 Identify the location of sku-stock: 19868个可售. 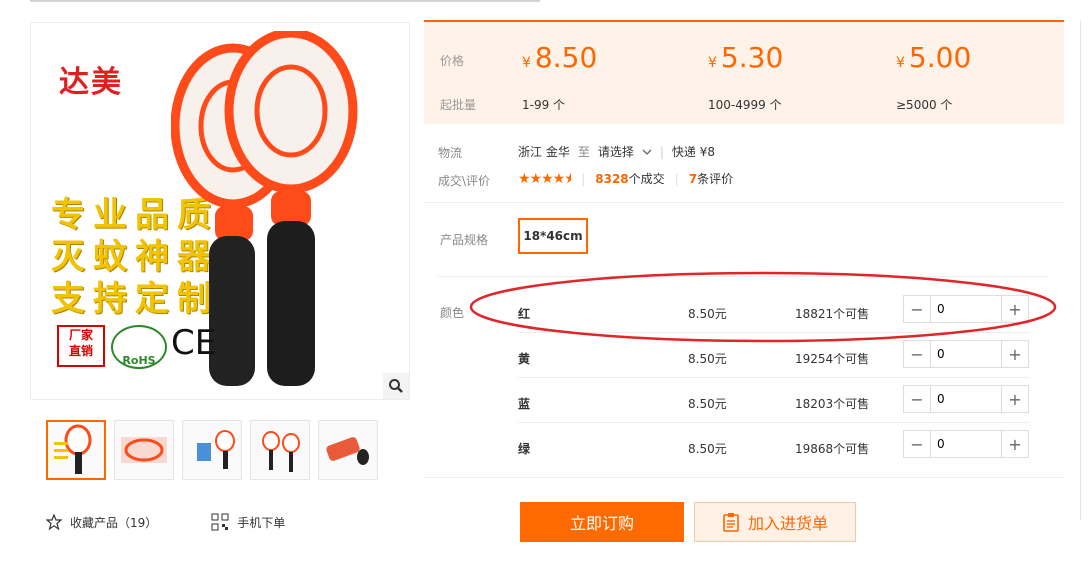
(832, 449).